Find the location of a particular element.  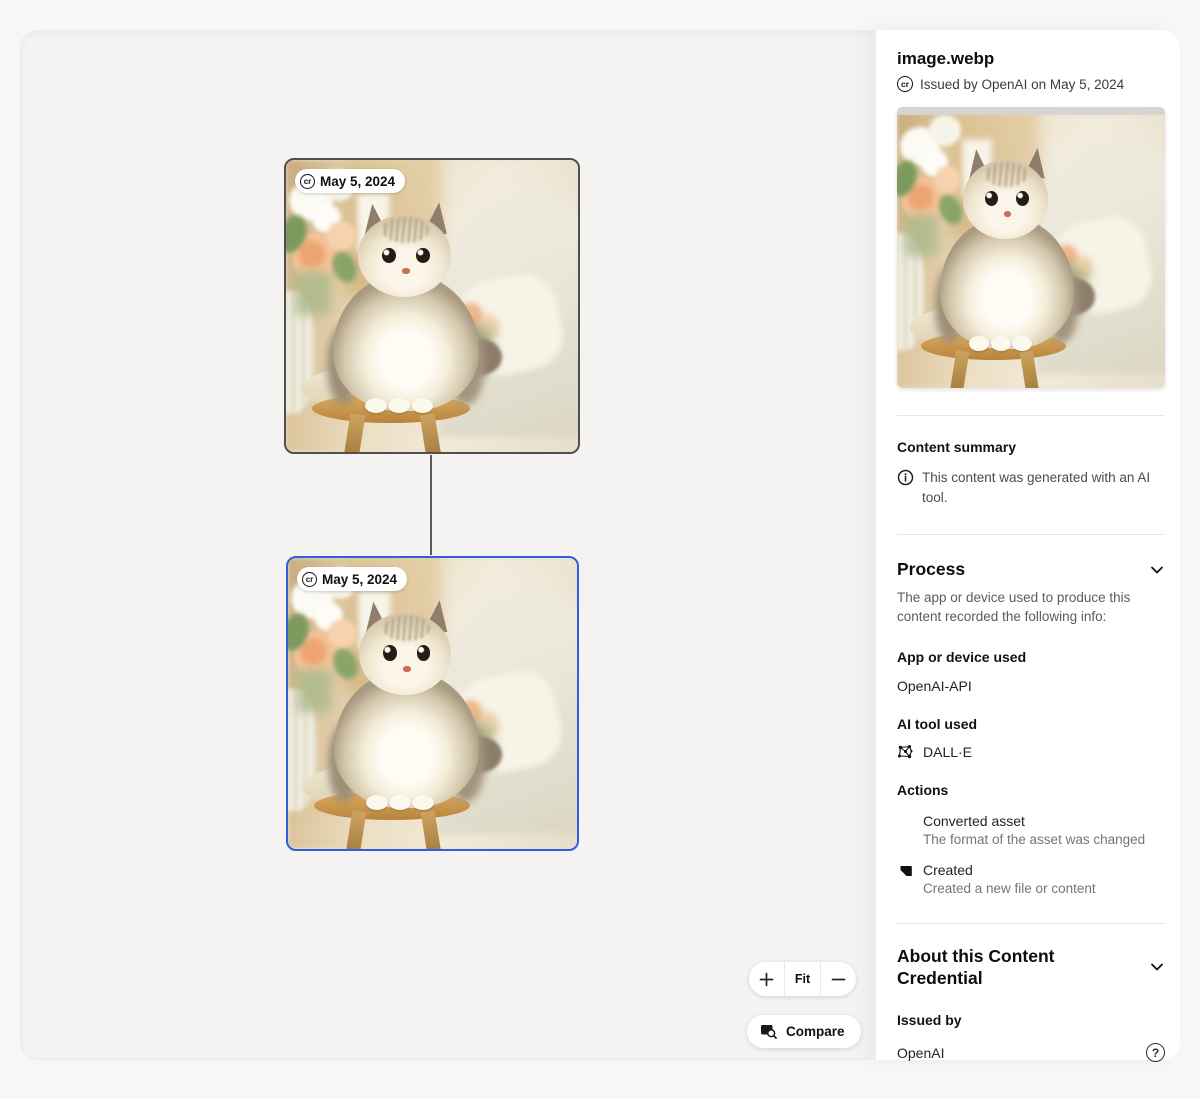

plus-icon is located at coordinates (766, 979).